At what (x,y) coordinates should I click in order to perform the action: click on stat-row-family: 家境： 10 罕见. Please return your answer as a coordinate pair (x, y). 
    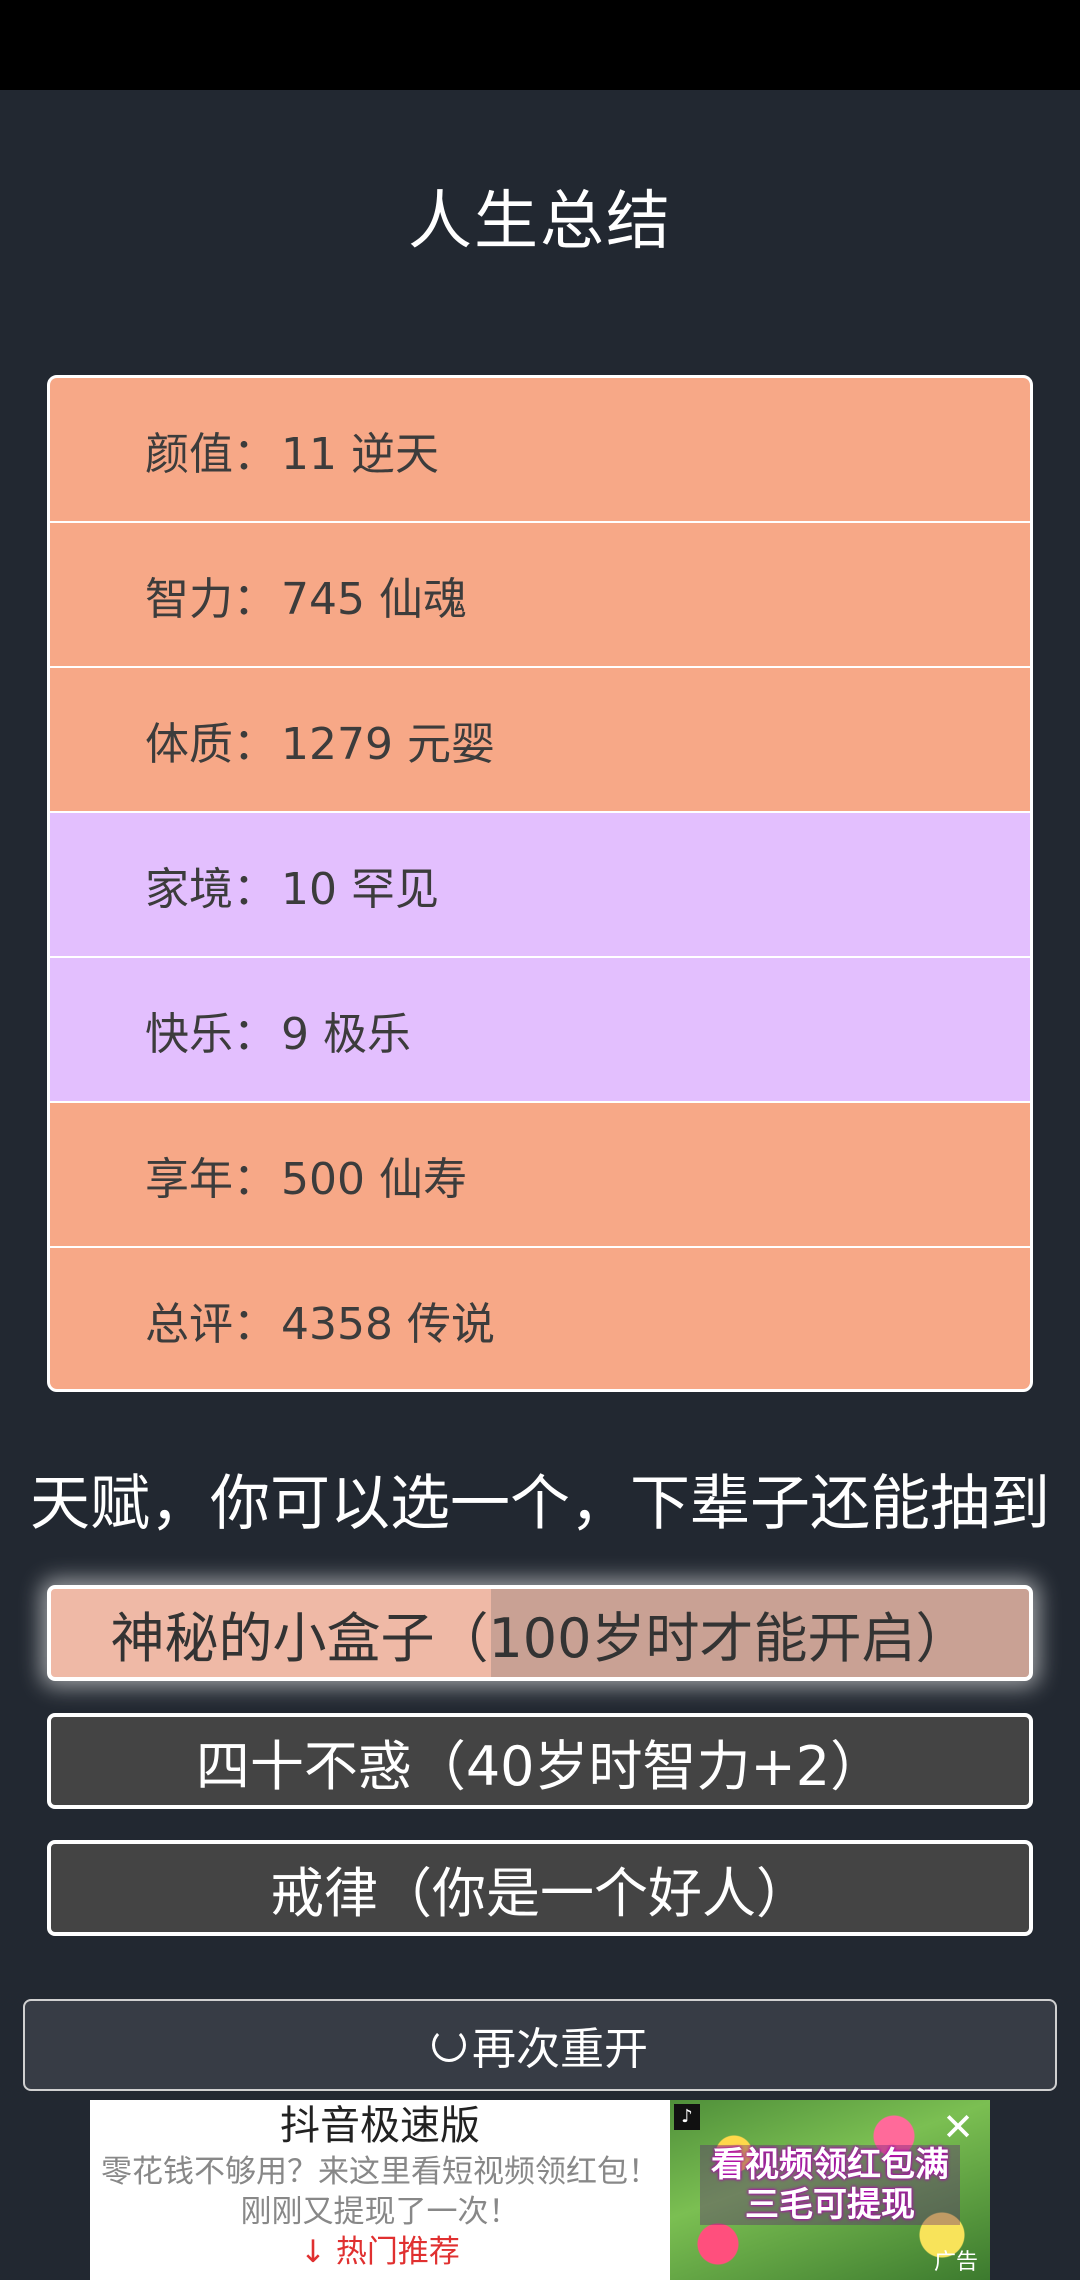
    Looking at the image, I should click on (540, 884).